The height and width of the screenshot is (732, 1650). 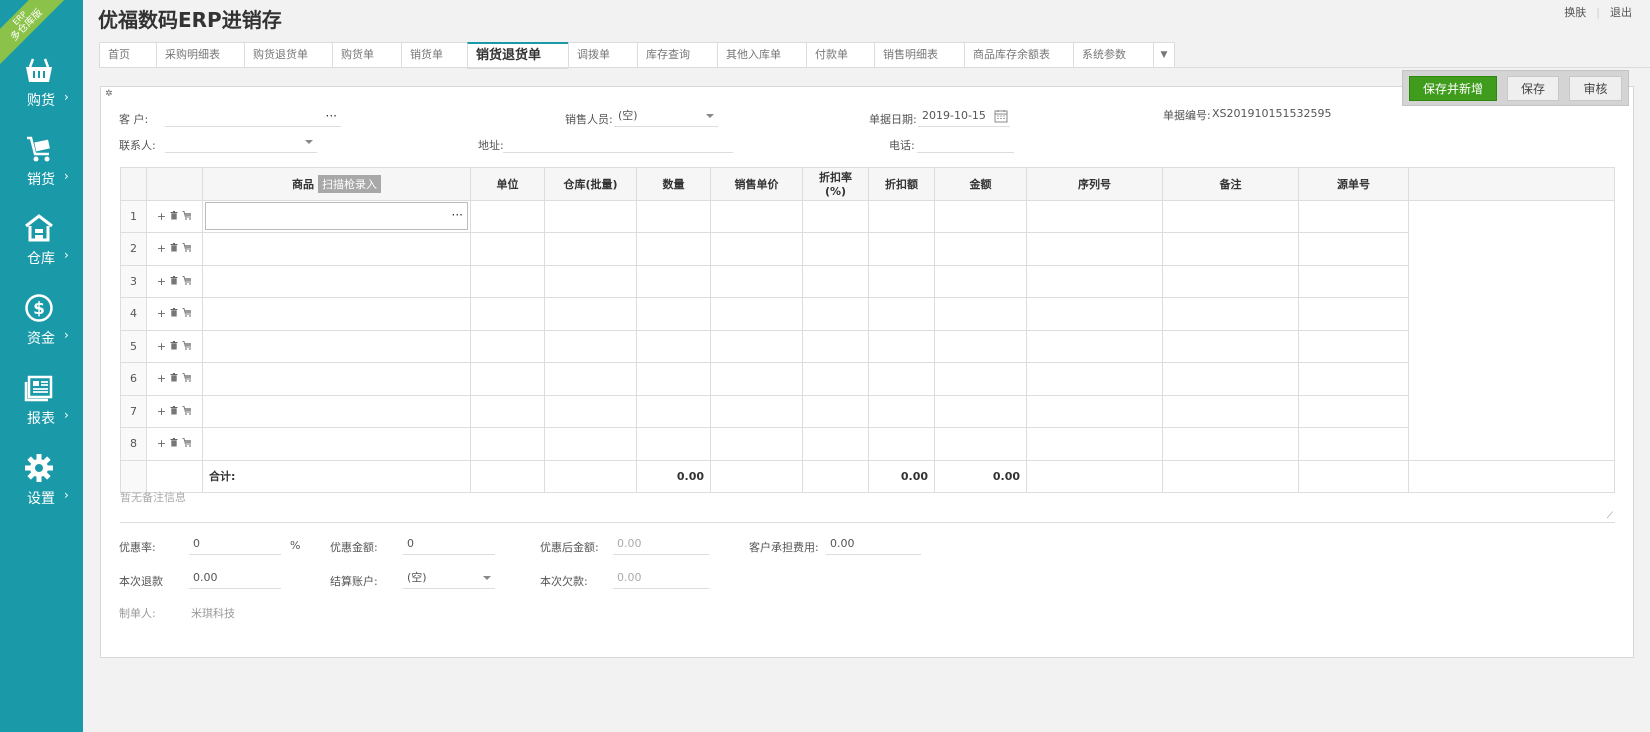 I want to click on save-button: 保存, so click(x=1533, y=88).